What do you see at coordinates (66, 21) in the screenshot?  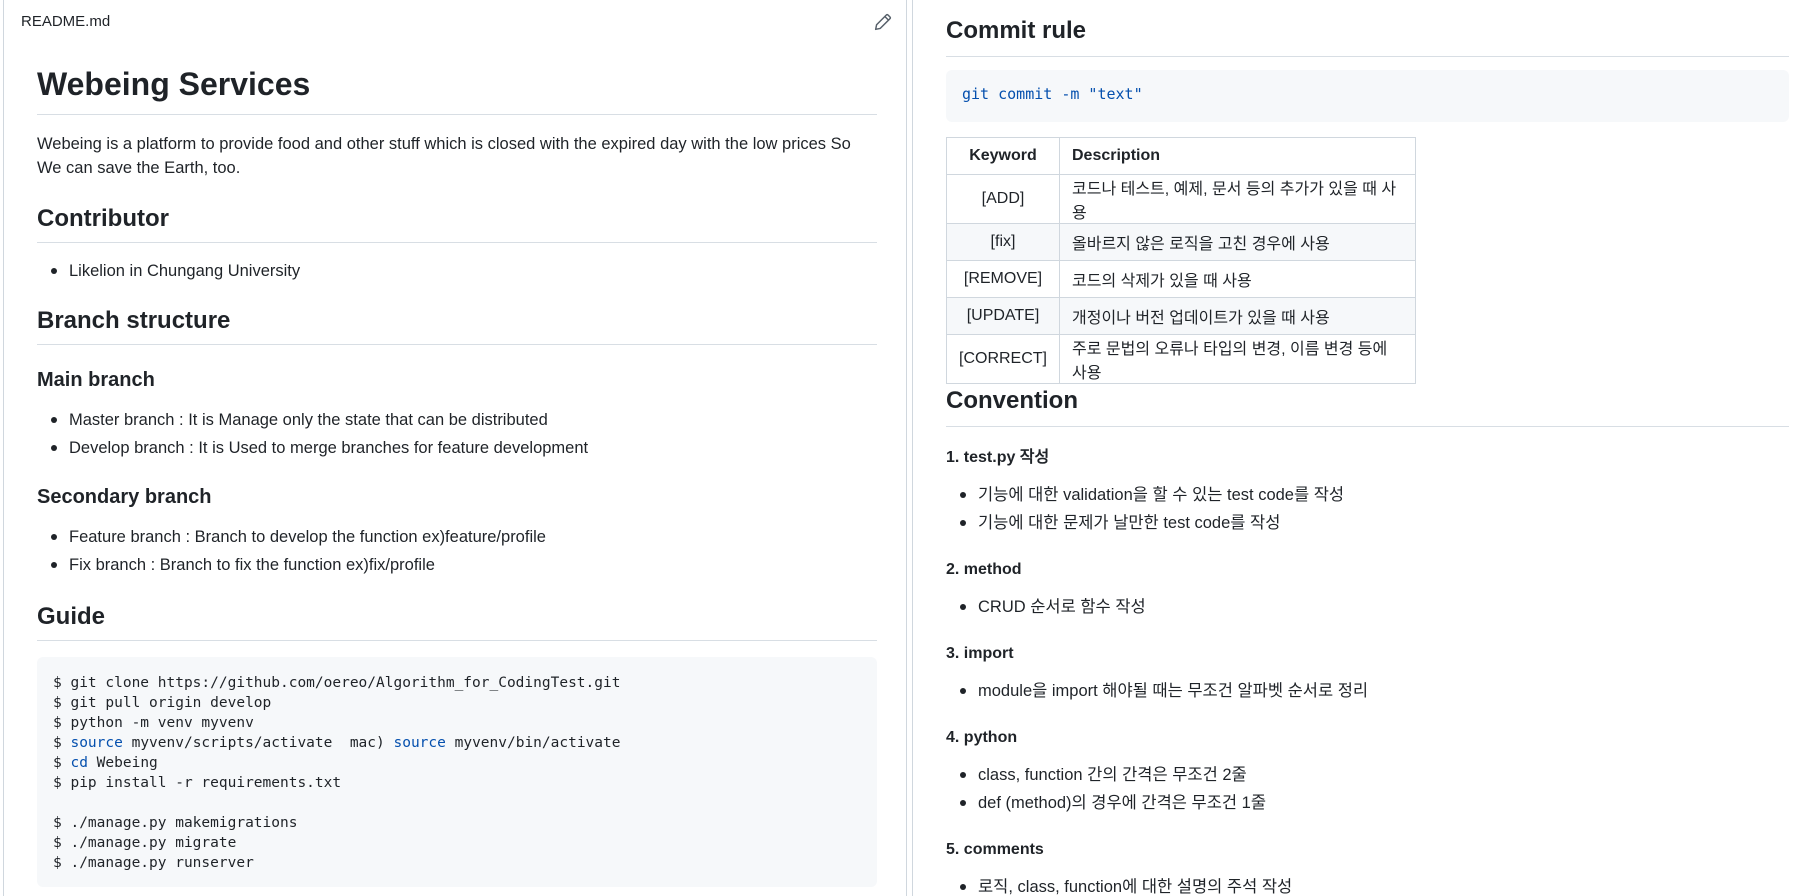 I see `file-name: README.md` at bounding box center [66, 21].